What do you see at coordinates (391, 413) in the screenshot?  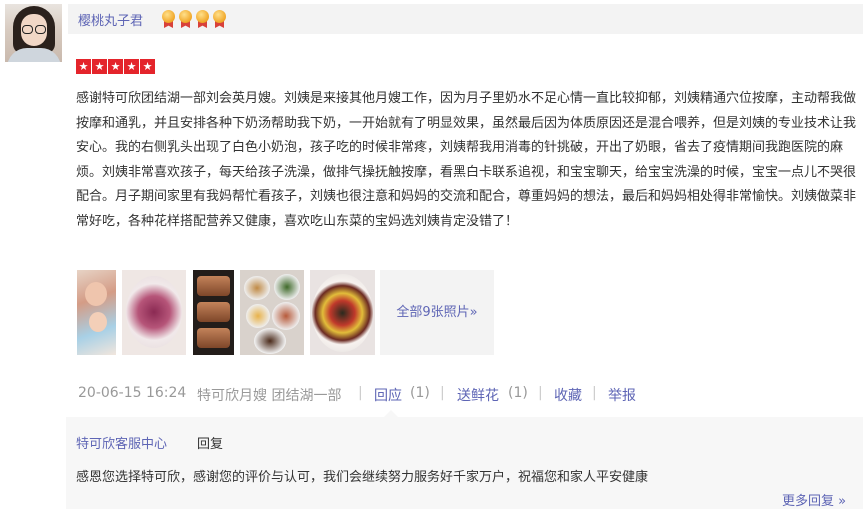 I see `reply-box-pointer` at bounding box center [391, 413].